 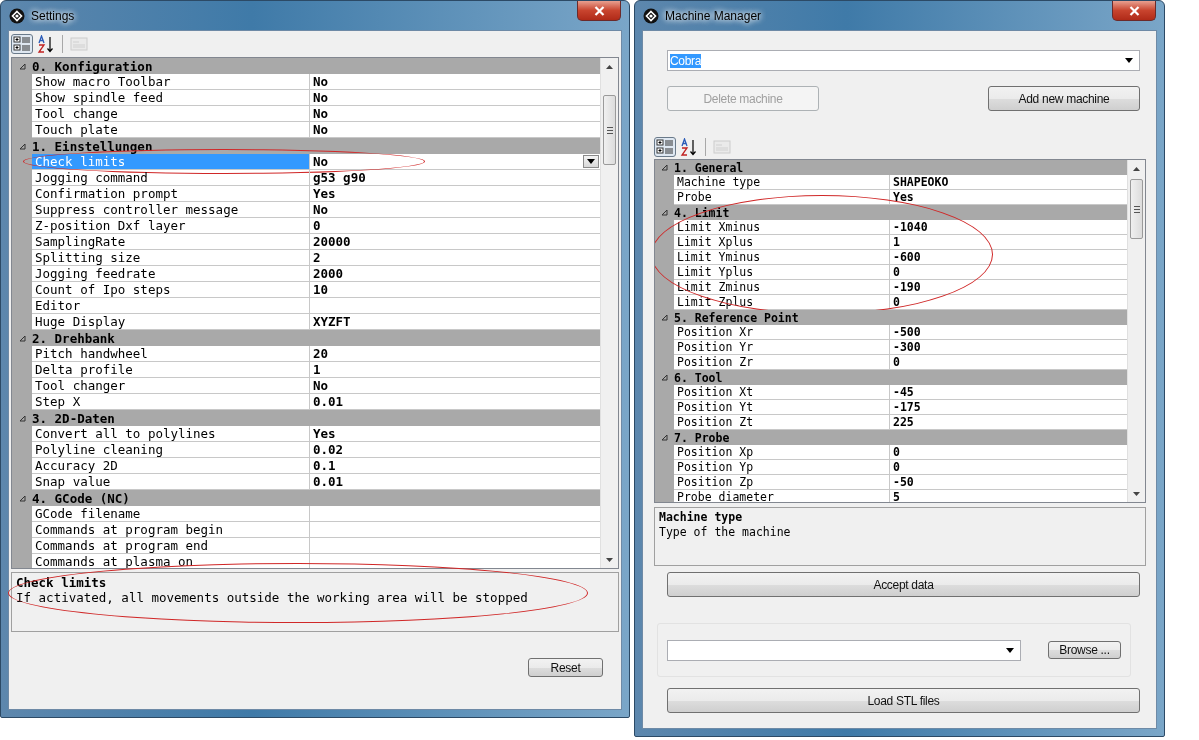 What do you see at coordinates (456, 401) in the screenshot?
I see `property-value: 0.01` at bounding box center [456, 401].